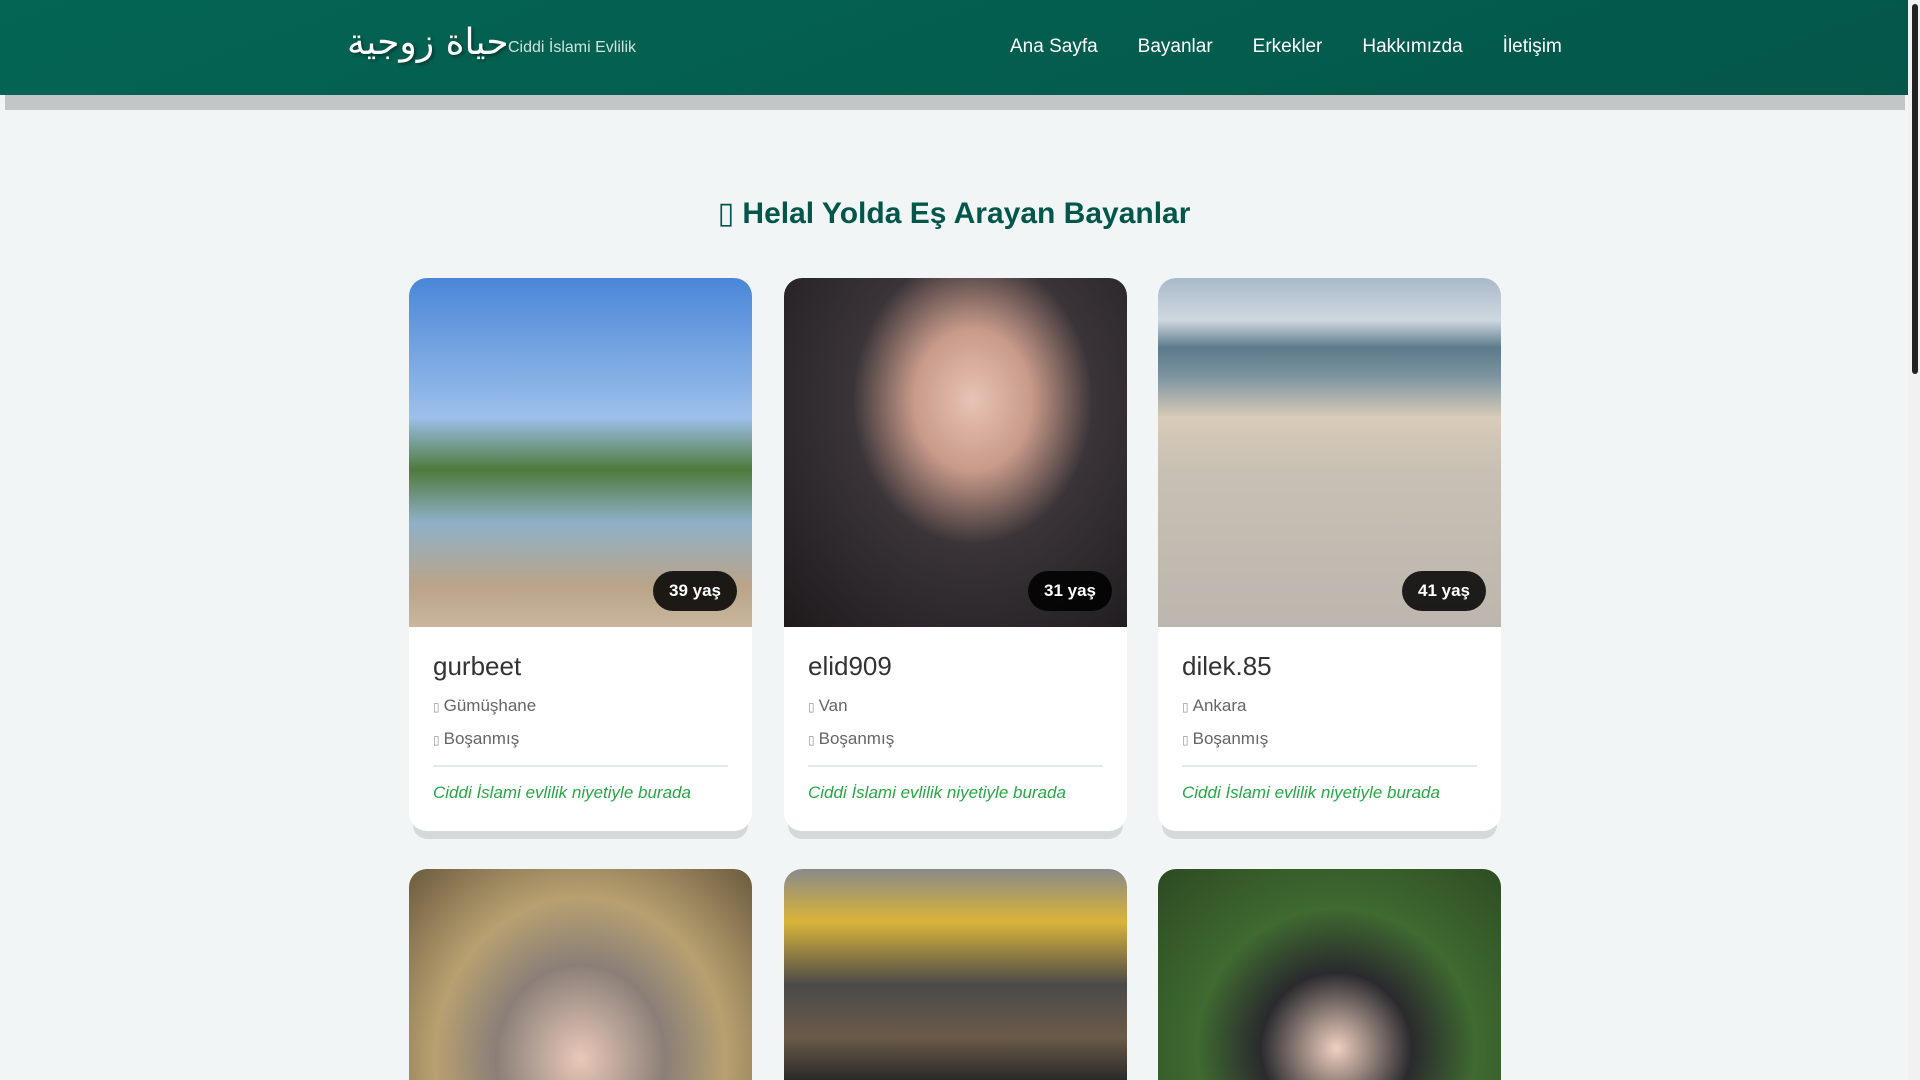 This screenshot has height=1080, width=1920. What do you see at coordinates (572, 47) in the screenshot?
I see `site-tagline: Ciddi İslami Evlilik` at bounding box center [572, 47].